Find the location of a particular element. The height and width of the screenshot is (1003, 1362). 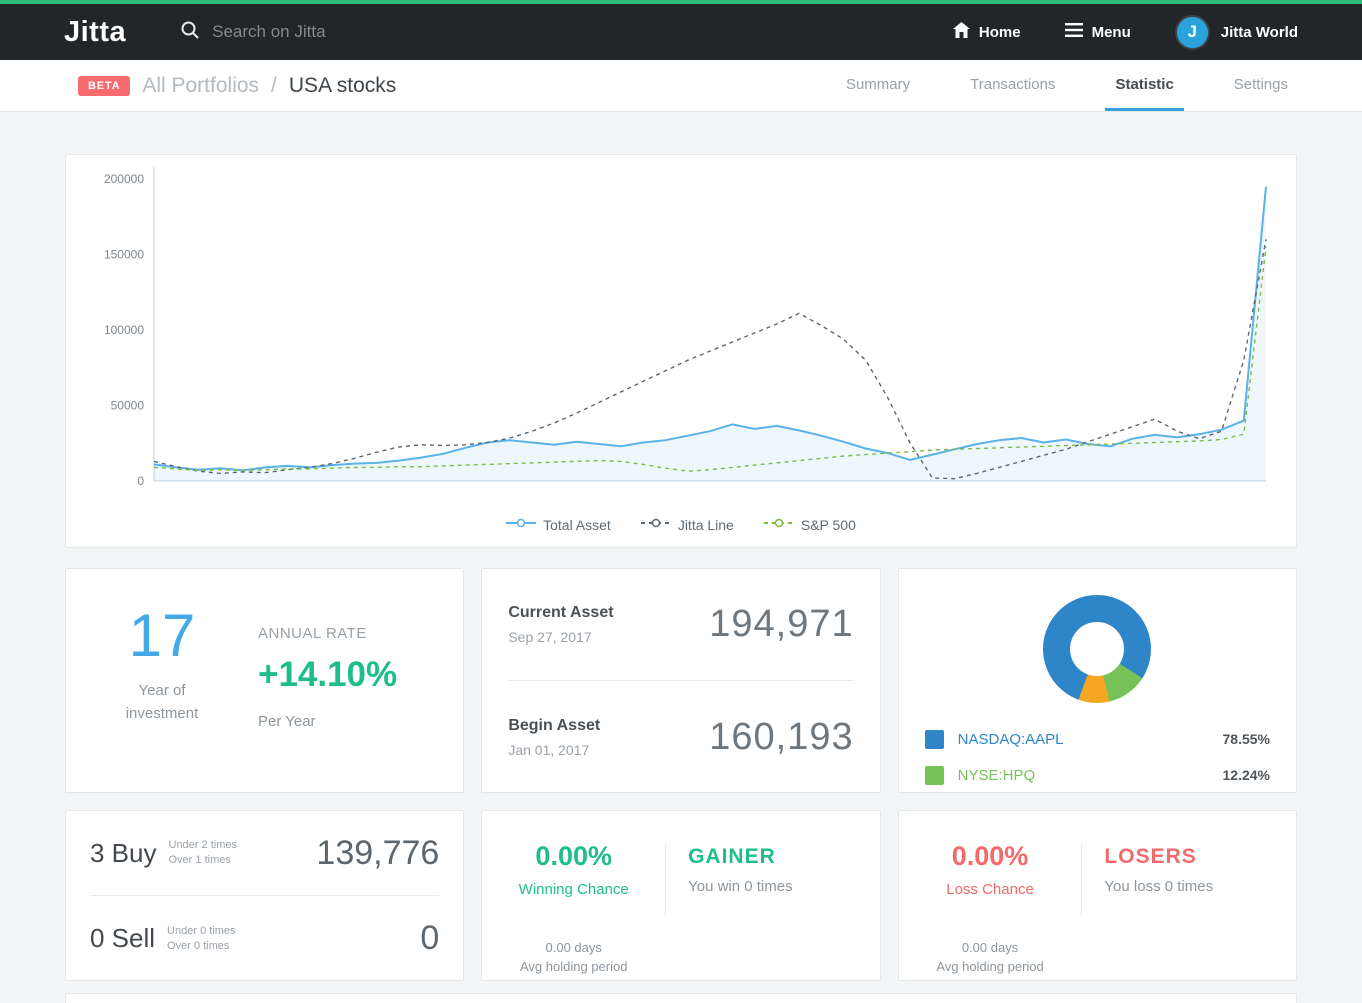

svg-text: 0 is located at coordinates (140, 481).